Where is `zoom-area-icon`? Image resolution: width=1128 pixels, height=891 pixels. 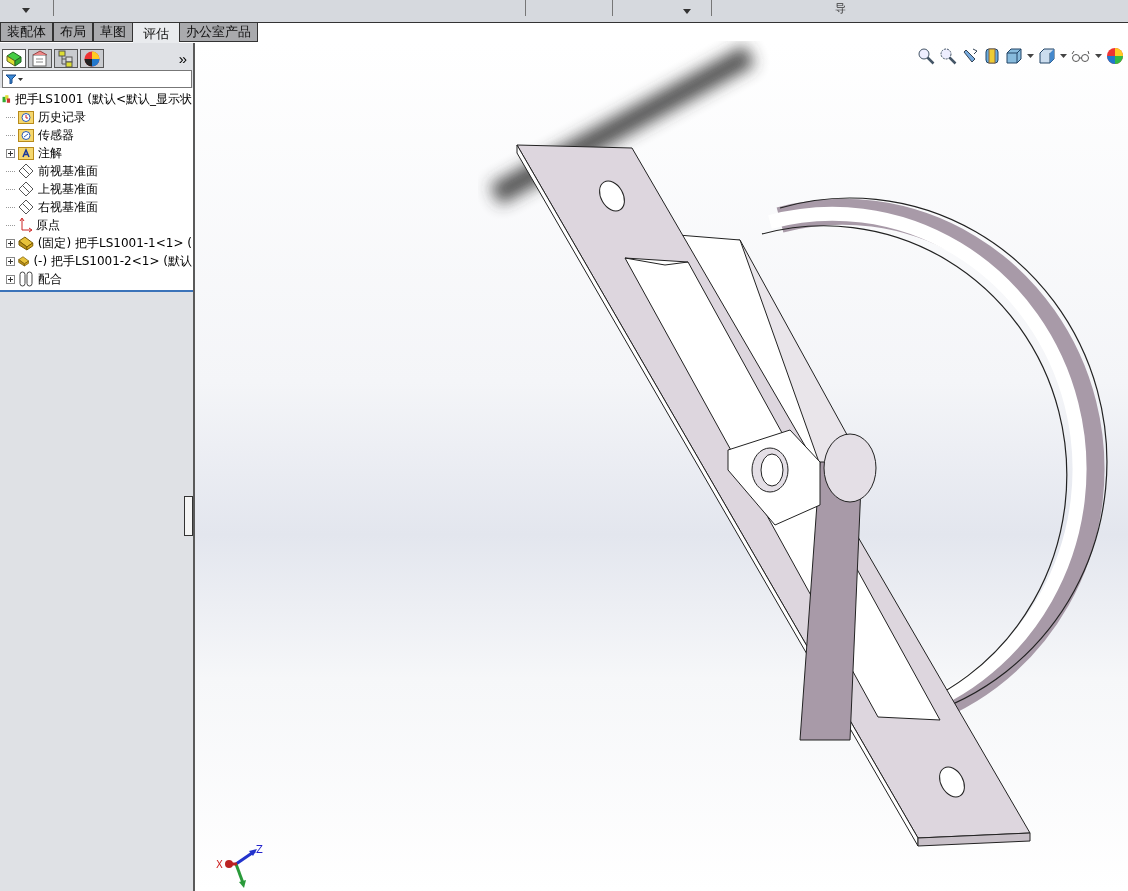 zoom-area-icon is located at coordinates (948, 56).